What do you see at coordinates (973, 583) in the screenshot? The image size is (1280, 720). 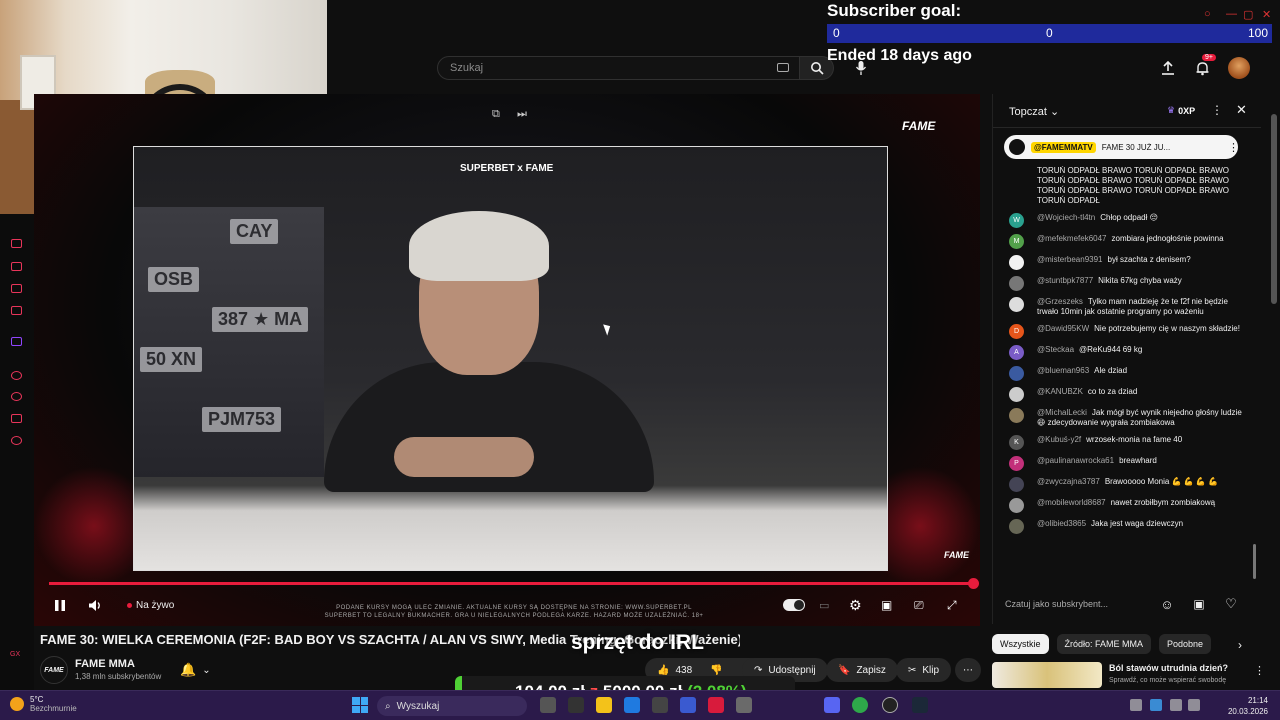 I see `progress-scrubber` at bounding box center [973, 583].